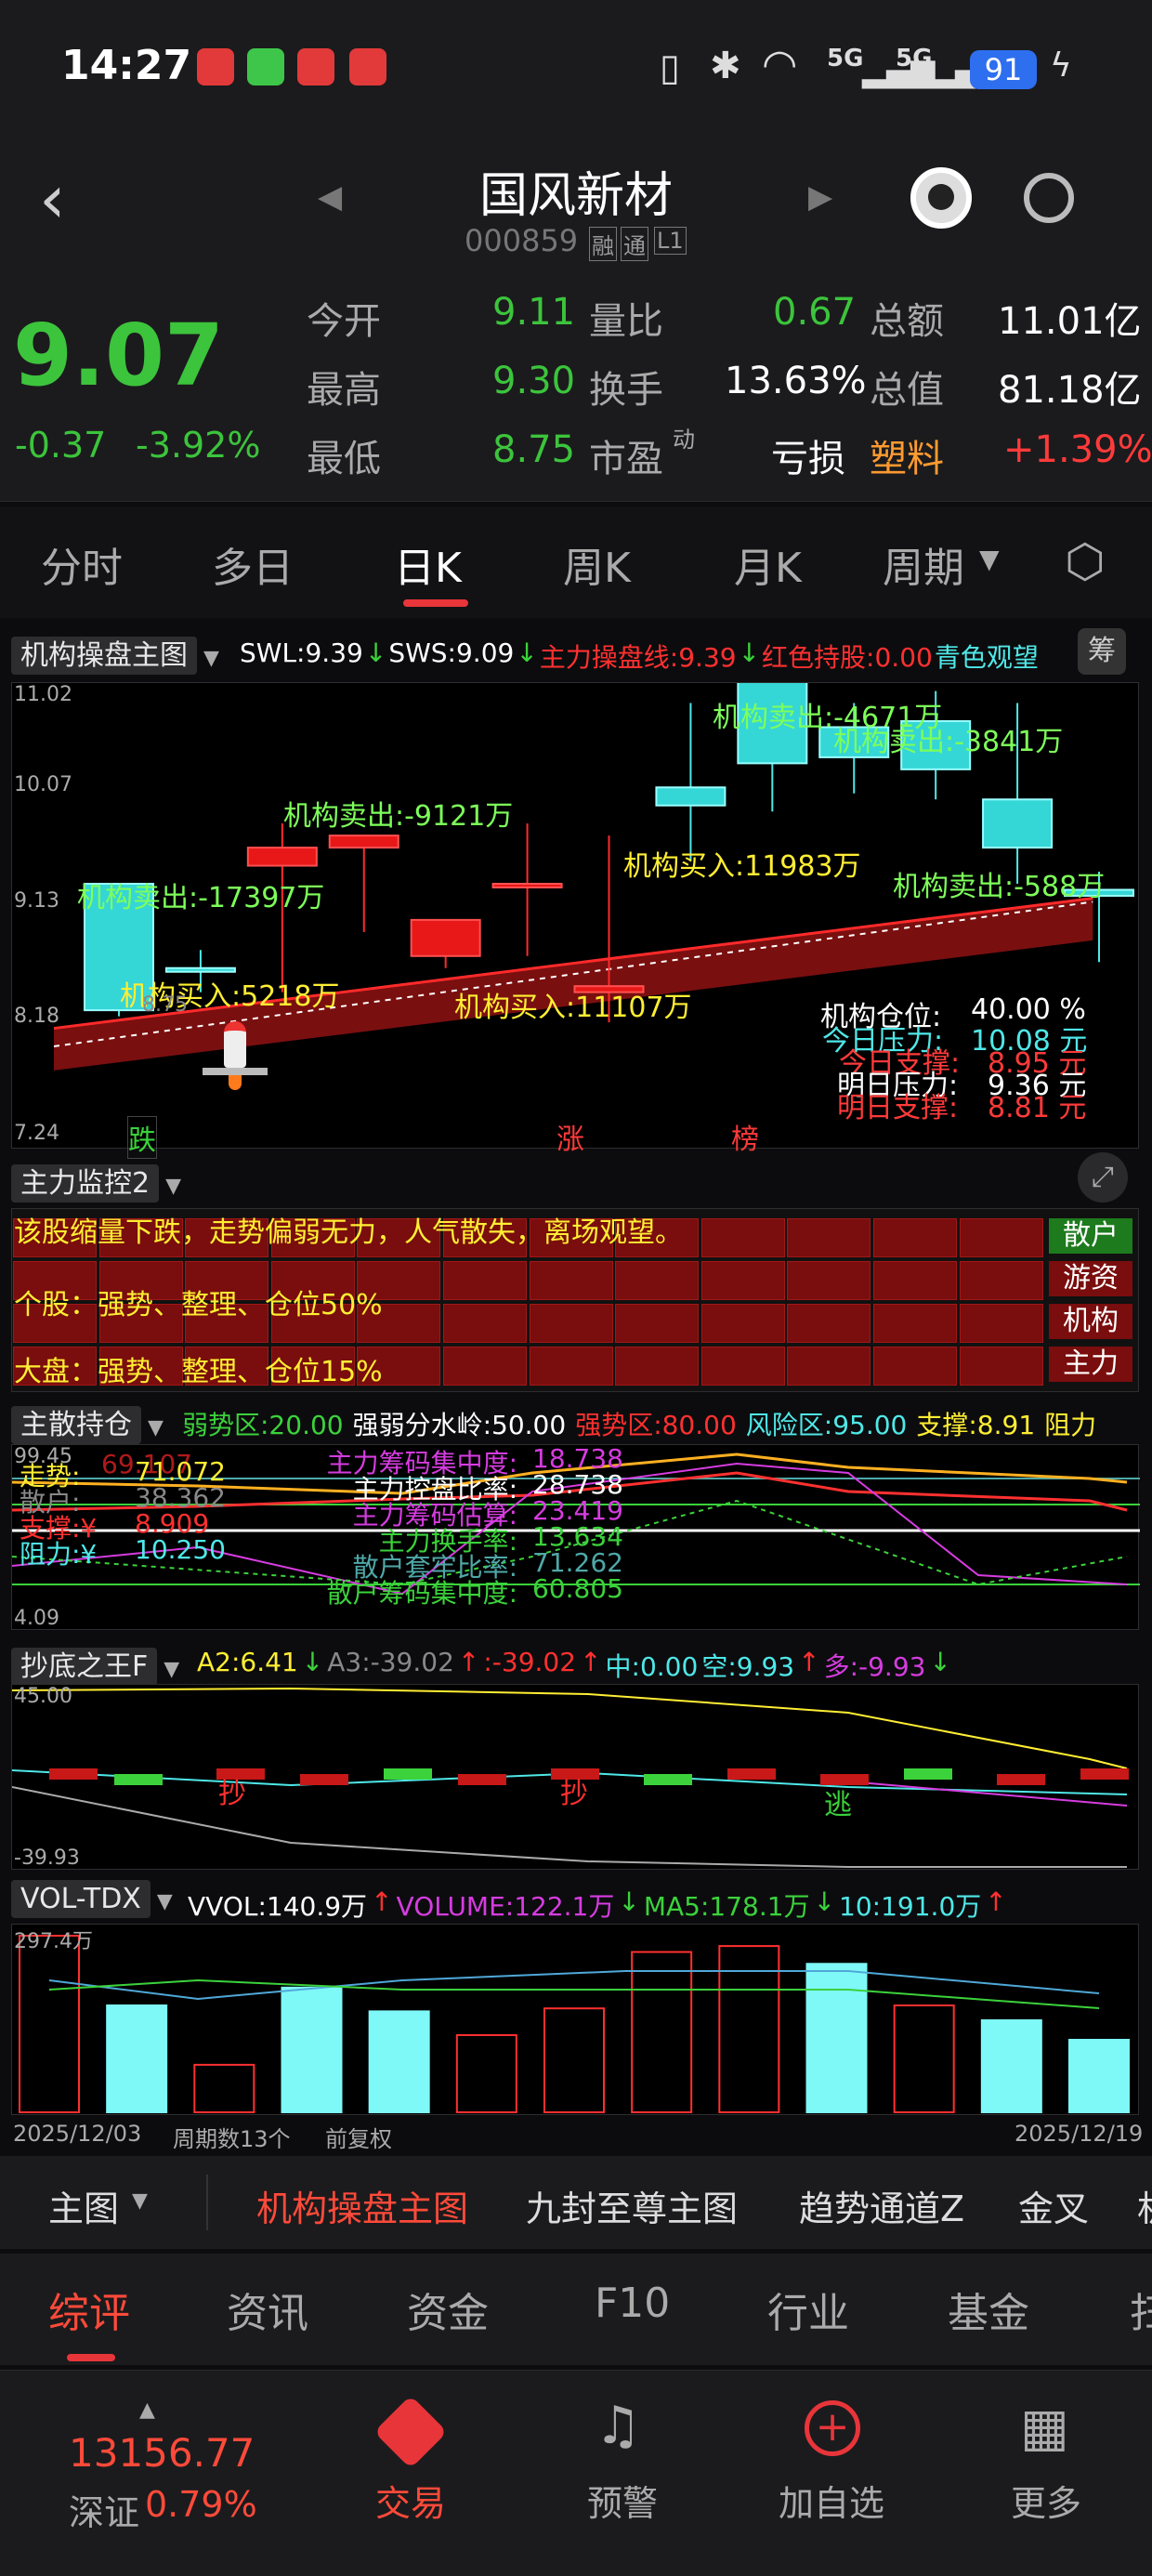  What do you see at coordinates (1141, 2309) in the screenshot?
I see `tab-more: 扫` at bounding box center [1141, 2309].